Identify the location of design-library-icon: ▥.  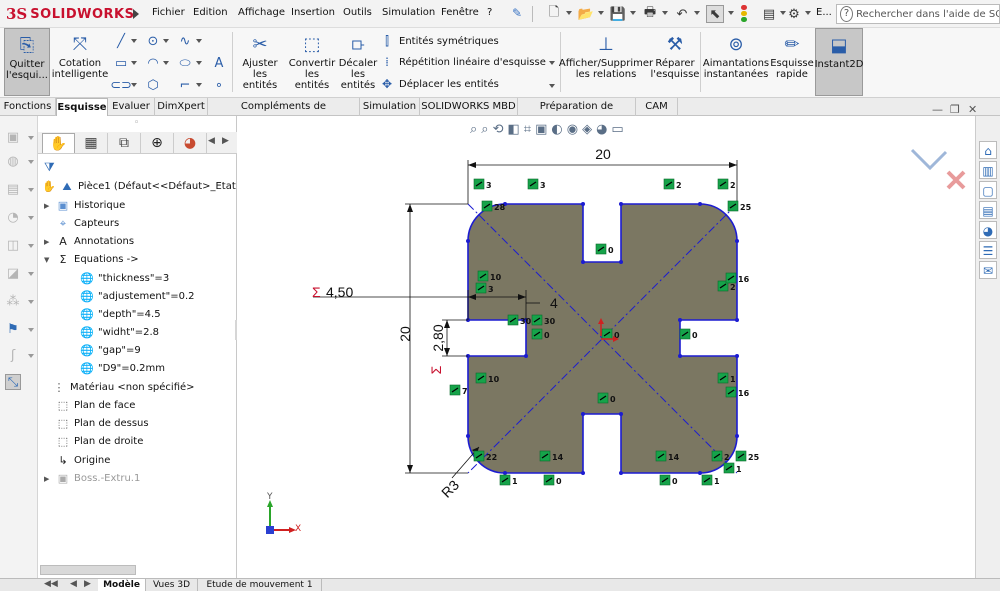
(988, 170).